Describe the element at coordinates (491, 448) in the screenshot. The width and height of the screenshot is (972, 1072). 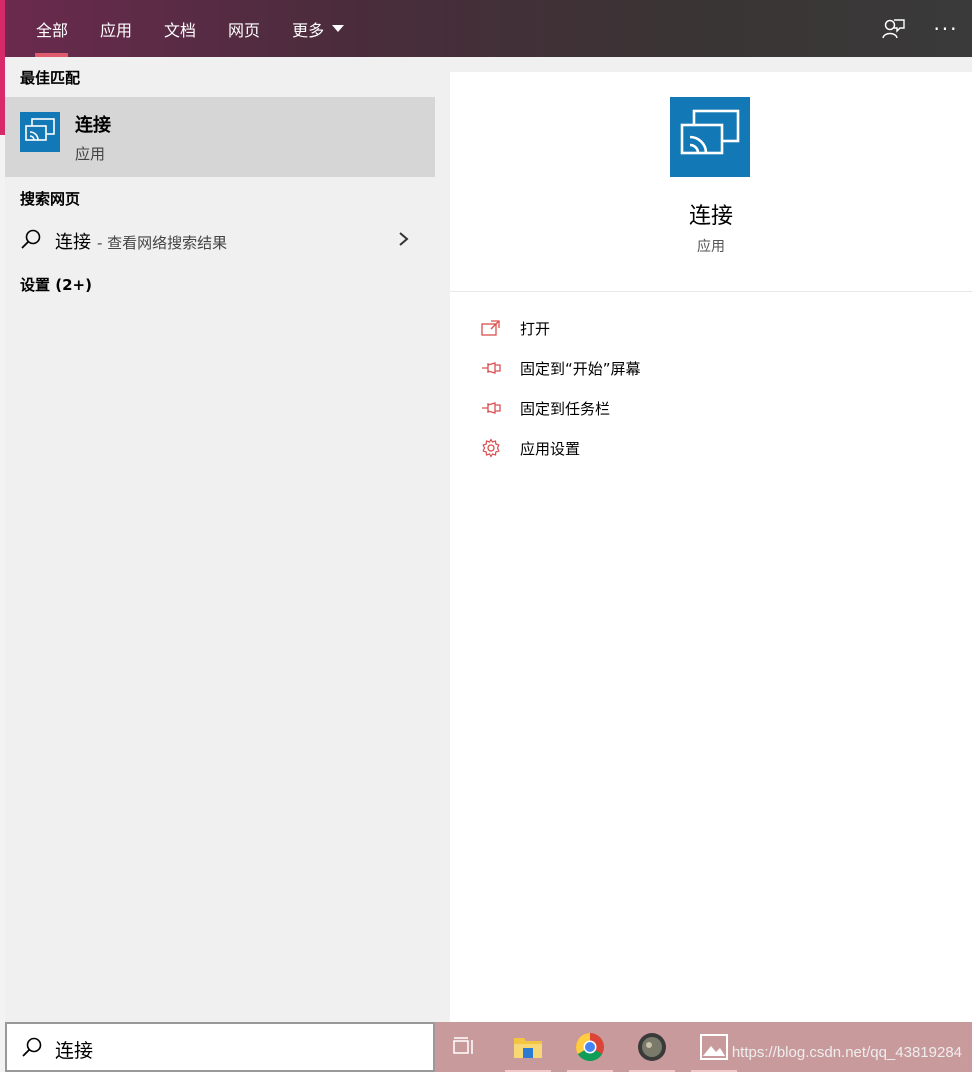
I see `gear-icon` at that location.